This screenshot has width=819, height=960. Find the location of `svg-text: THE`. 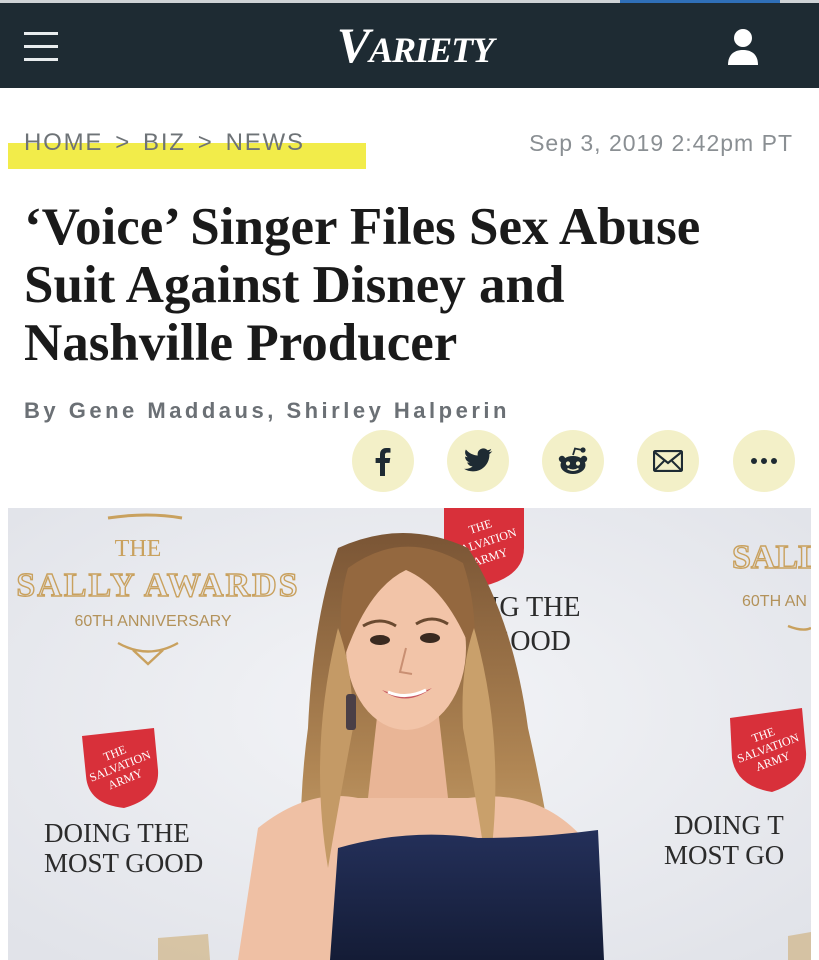

svg-text: THE is located at coordinates (138, 549).